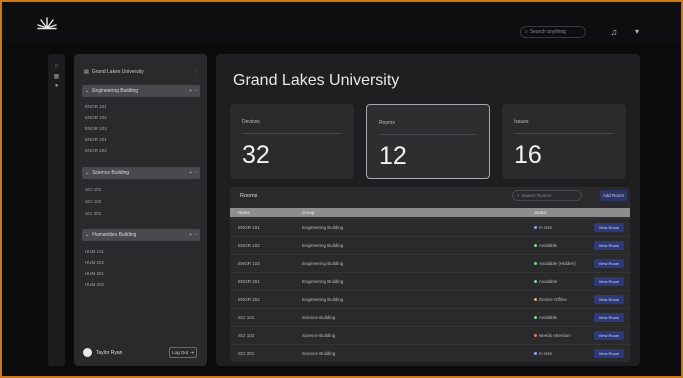  I want to click on stat-card-issues: Issues 16, so click(564, 141).